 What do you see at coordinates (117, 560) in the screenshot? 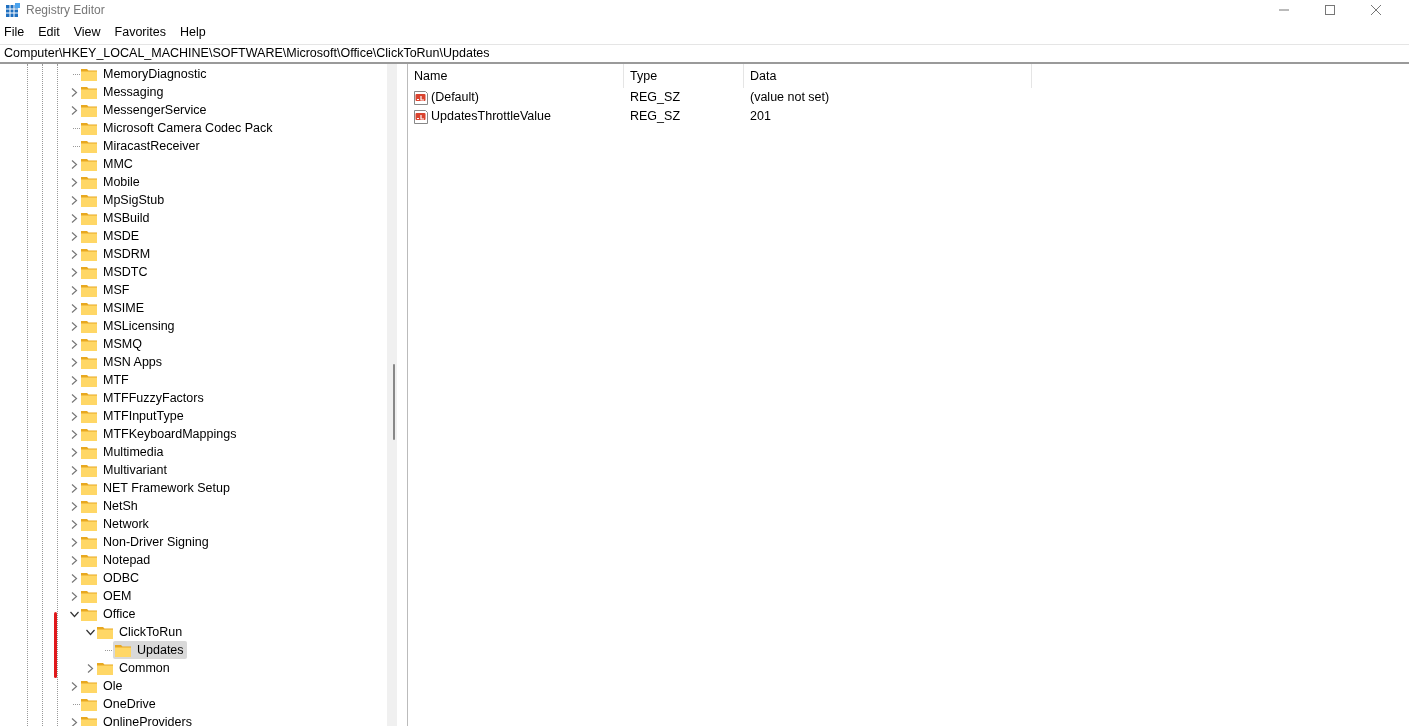
I see `tree-item: Notepad` at bounding box center [117, 560].